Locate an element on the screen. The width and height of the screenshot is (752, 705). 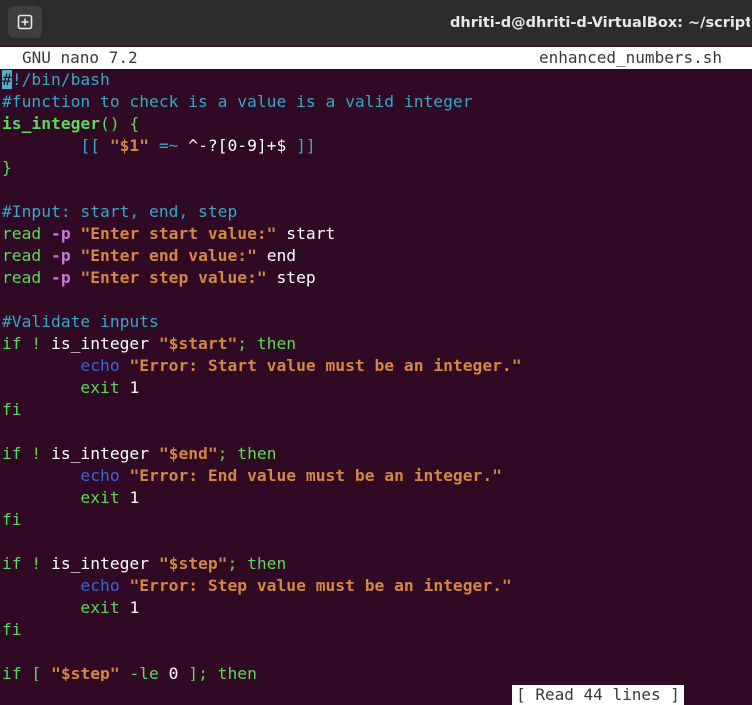
code-line: #Validate inputs is located at coordinates (376, 322).